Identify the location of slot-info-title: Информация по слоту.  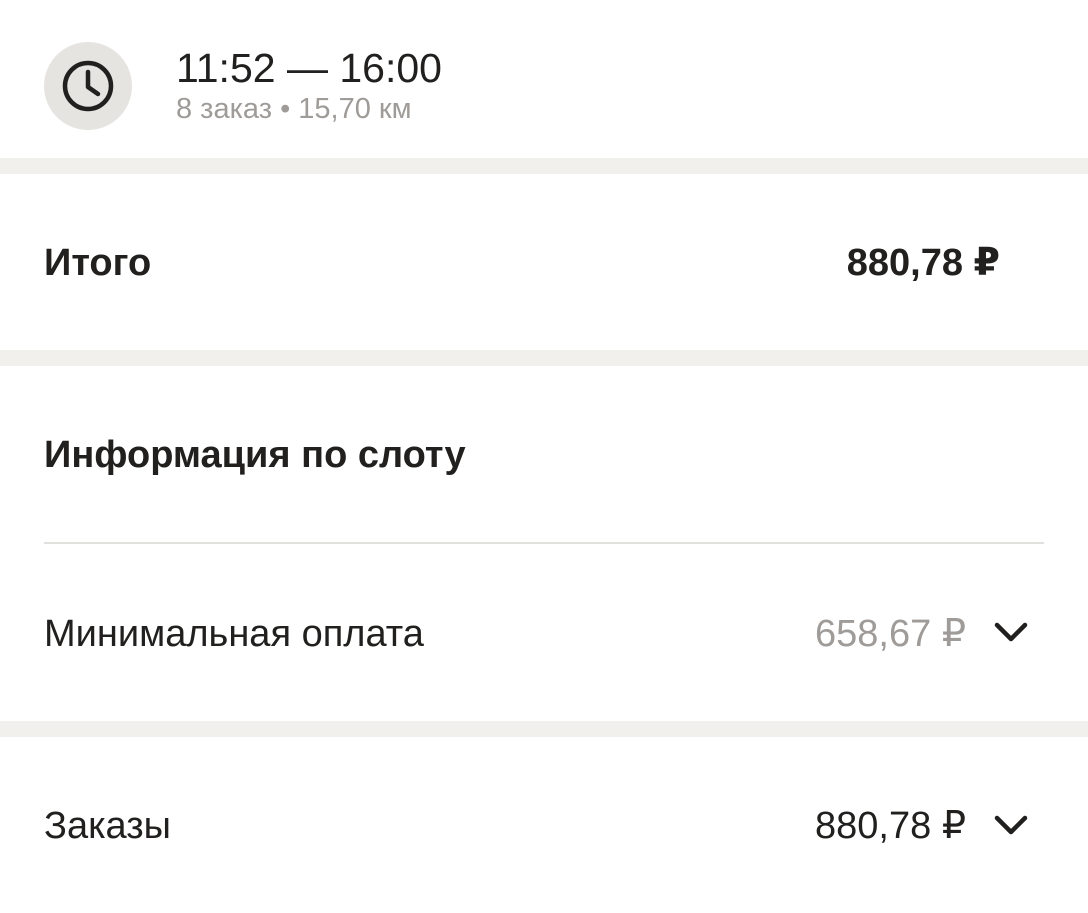
(255, 455).